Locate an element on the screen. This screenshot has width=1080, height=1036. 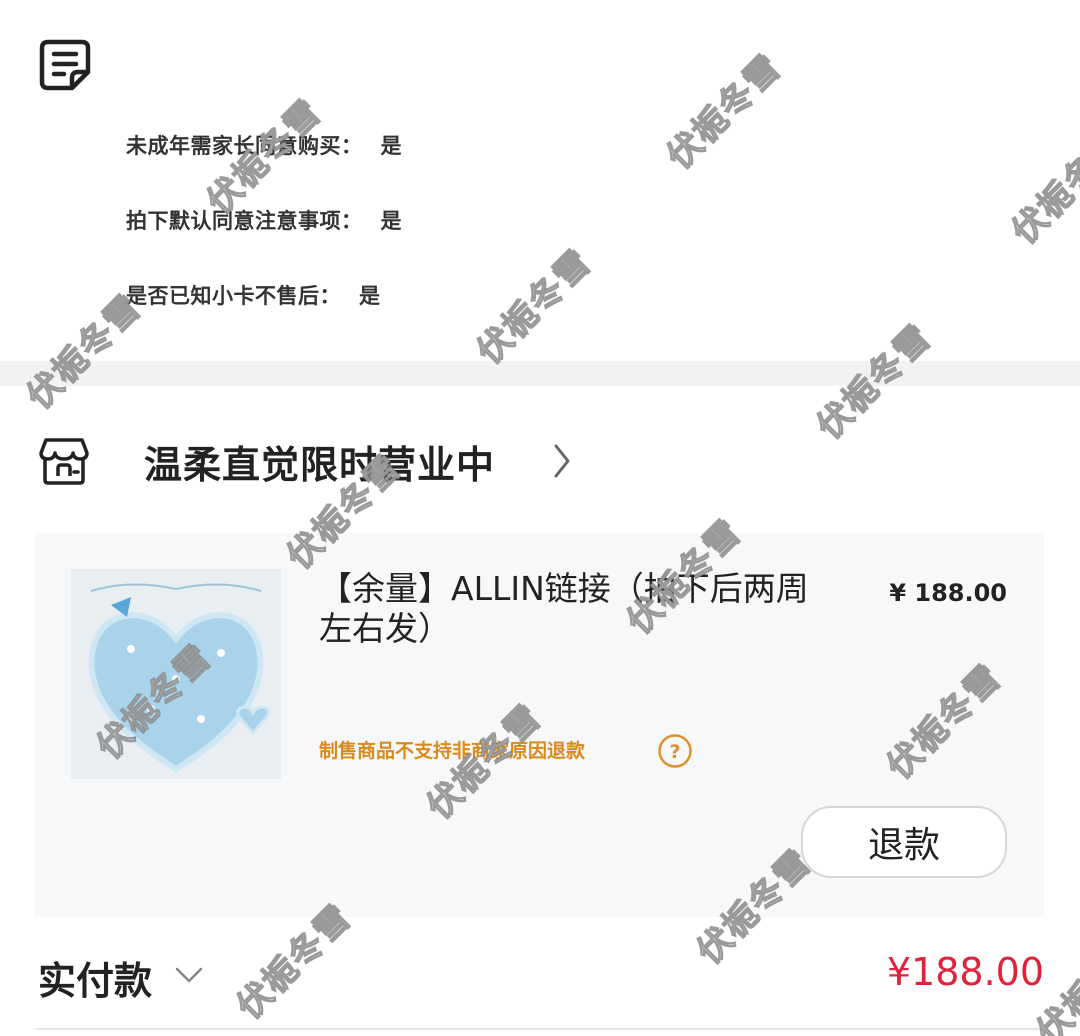
product-thumbnail is located at coordinates (176, 674).